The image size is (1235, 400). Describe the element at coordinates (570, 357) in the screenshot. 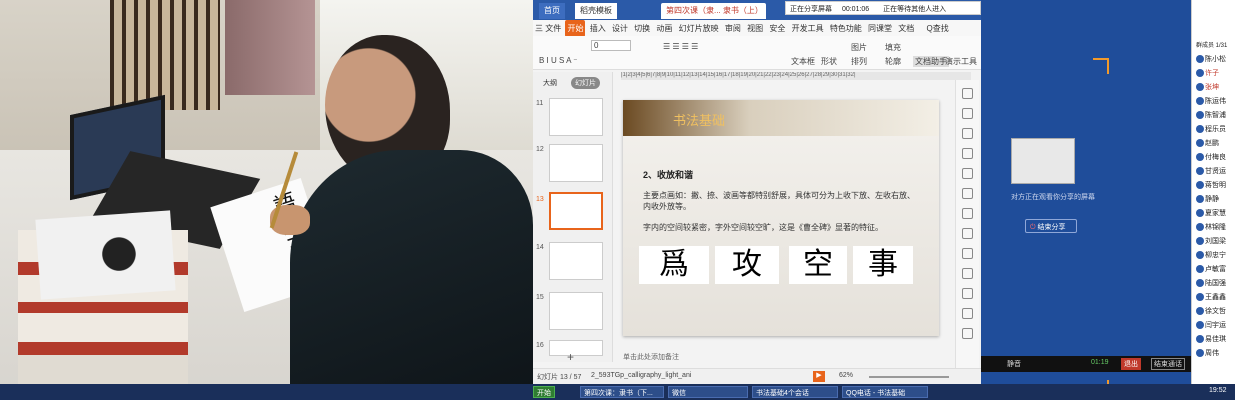

I see `add-slide-icon: +` at that location.